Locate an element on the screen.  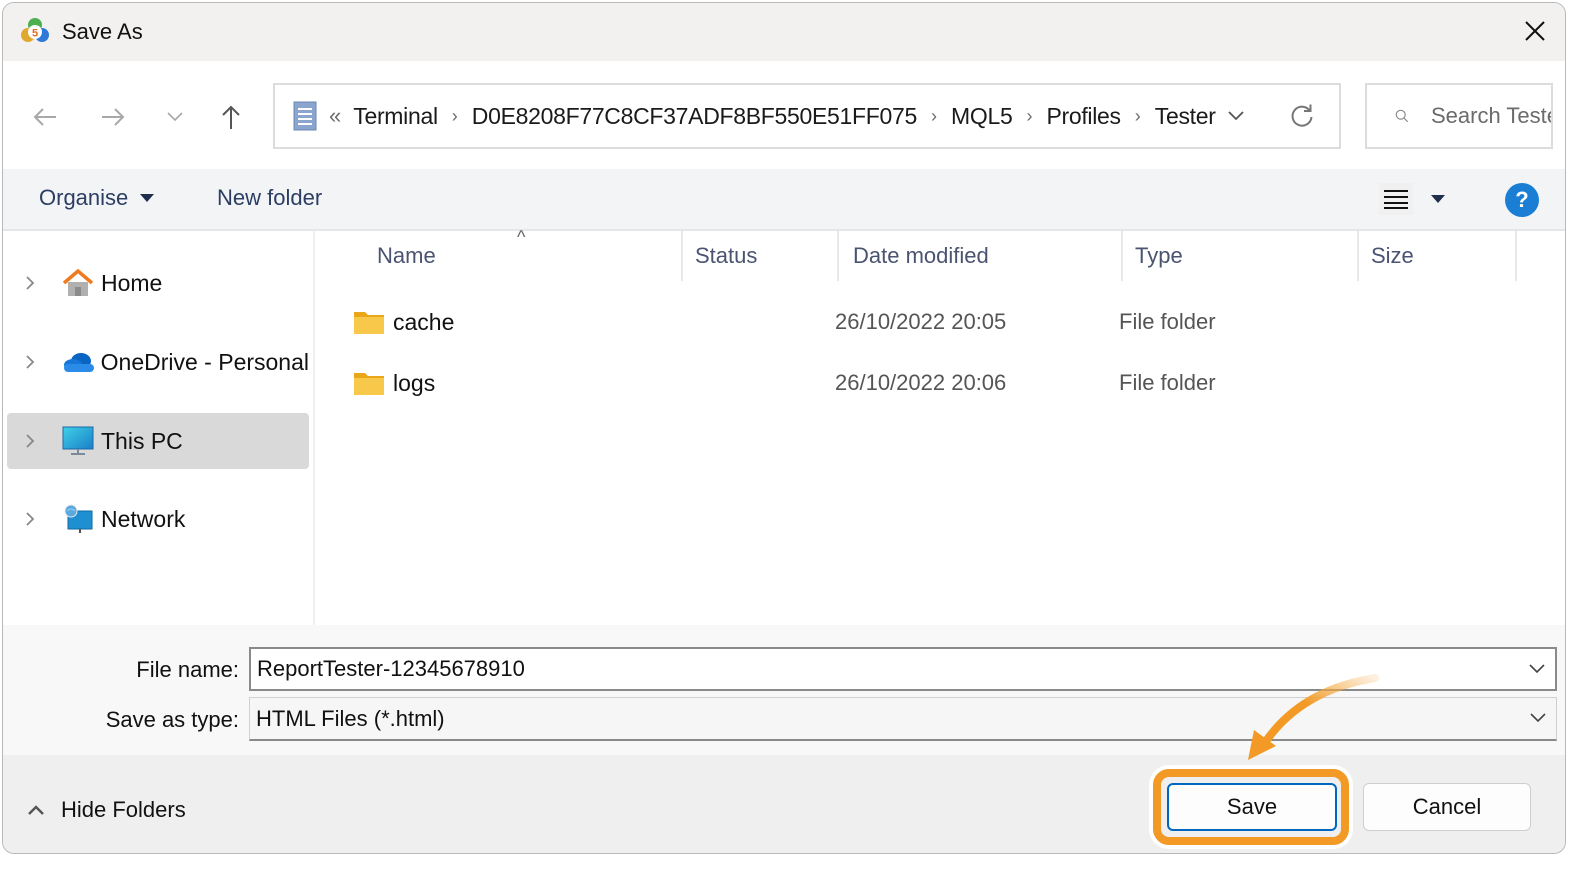
help-icon: ? is located at coordinates (1522, 199).